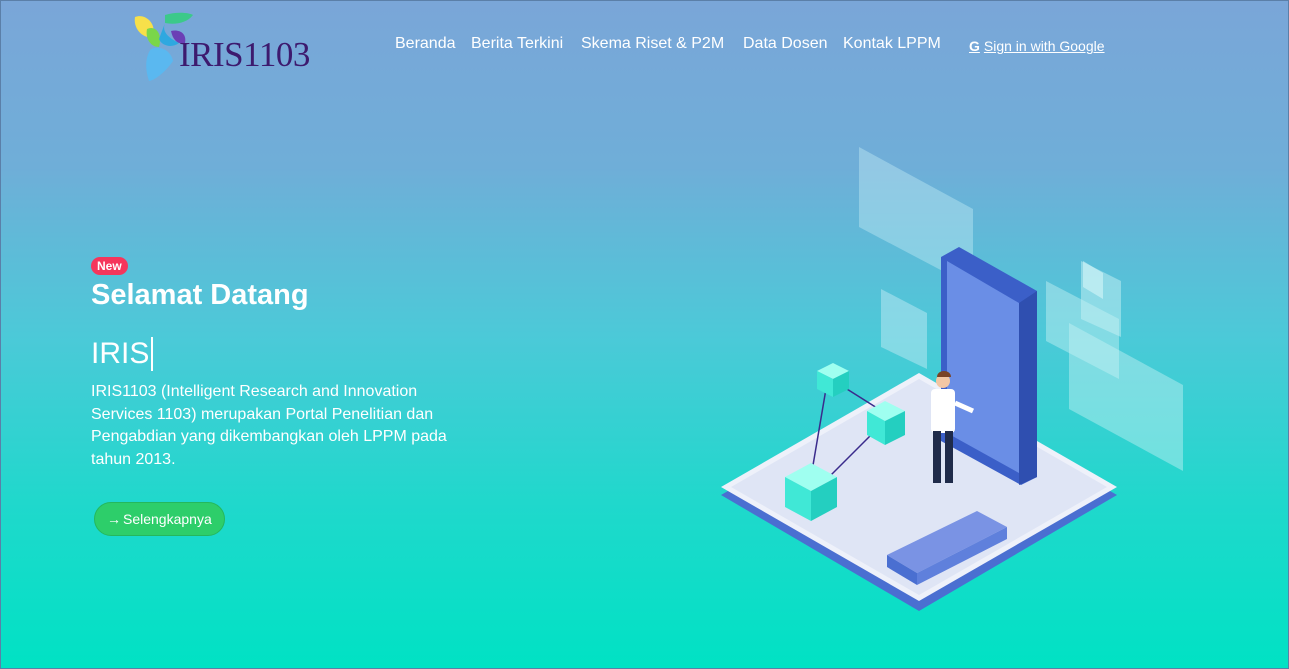 Image resolution: width=1289 pixels, height=669 pixels. I want to click on nav-data-dosen: Data Dosen, so click(785, 44).